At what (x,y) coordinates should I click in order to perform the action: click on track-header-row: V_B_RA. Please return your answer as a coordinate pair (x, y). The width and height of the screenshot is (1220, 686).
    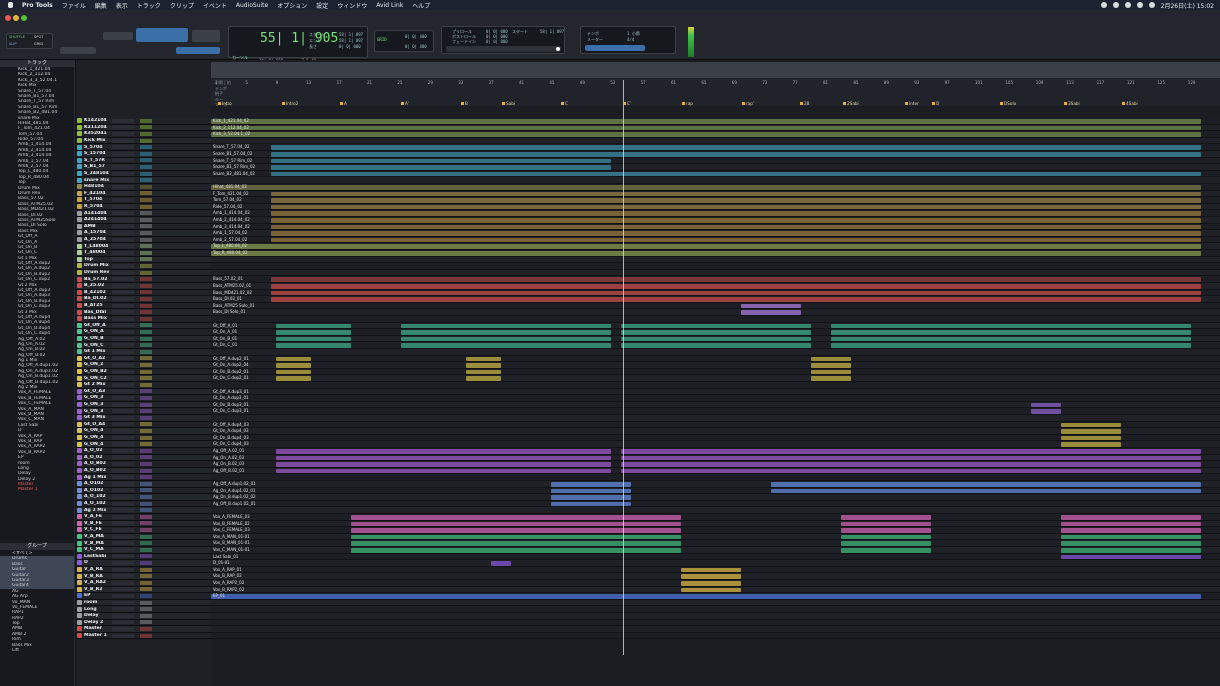
    Looking at the image, I should click on (143, 576).